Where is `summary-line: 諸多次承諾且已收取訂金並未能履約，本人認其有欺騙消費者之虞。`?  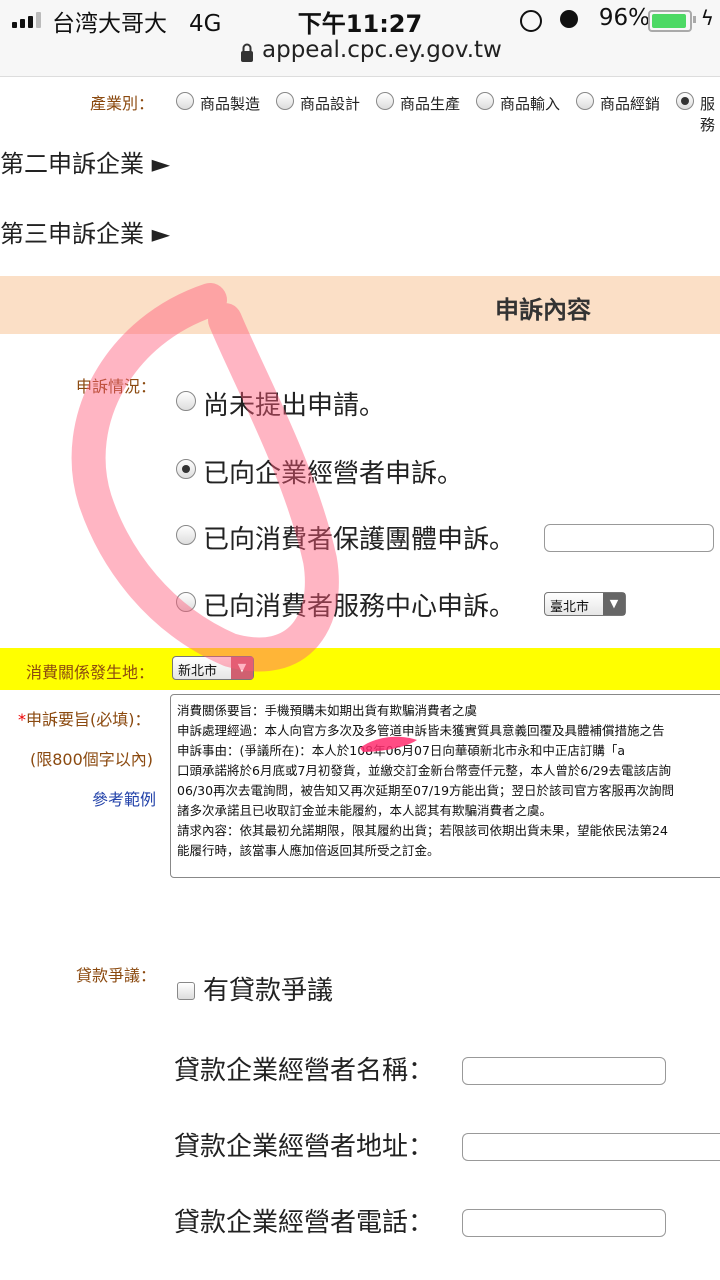 summary-line: 諸多次承諾且已收取訂金並未能履約，本人認其有欺騙消費者之虞。 is located at coordinates (365, 810).